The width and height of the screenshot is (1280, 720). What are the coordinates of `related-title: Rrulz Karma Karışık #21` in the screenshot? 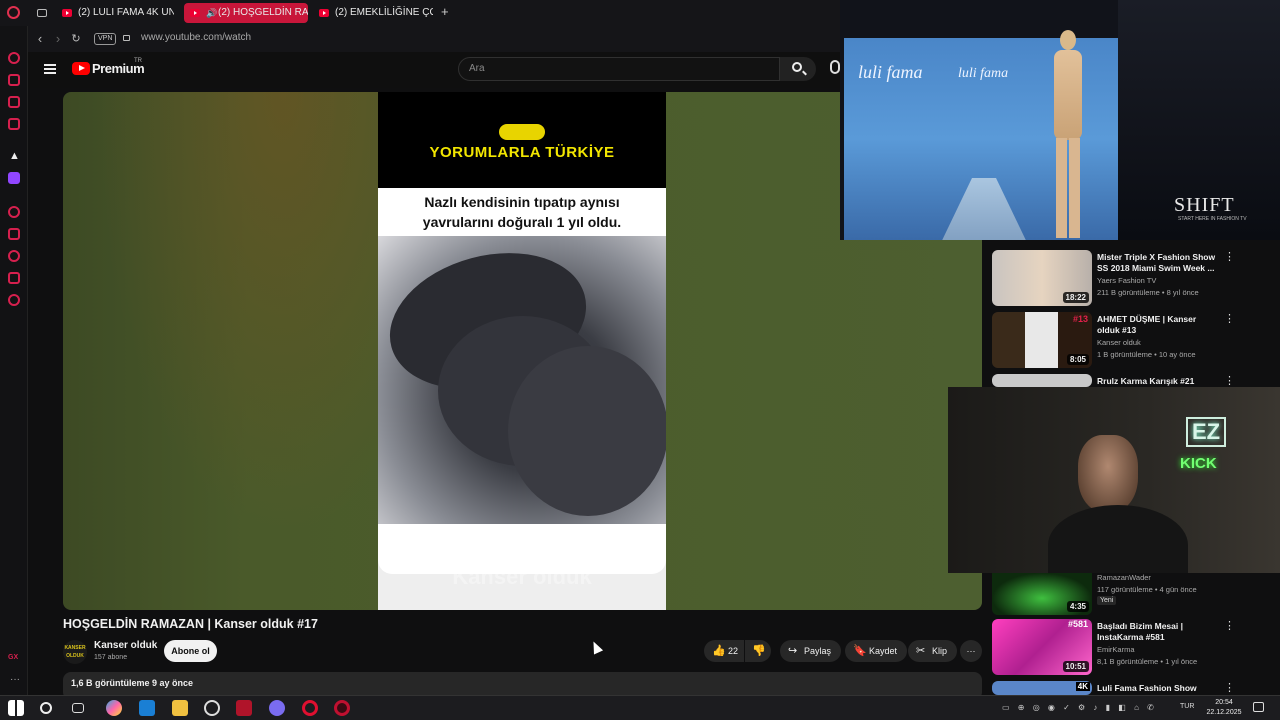 It's located at (1158, 381).